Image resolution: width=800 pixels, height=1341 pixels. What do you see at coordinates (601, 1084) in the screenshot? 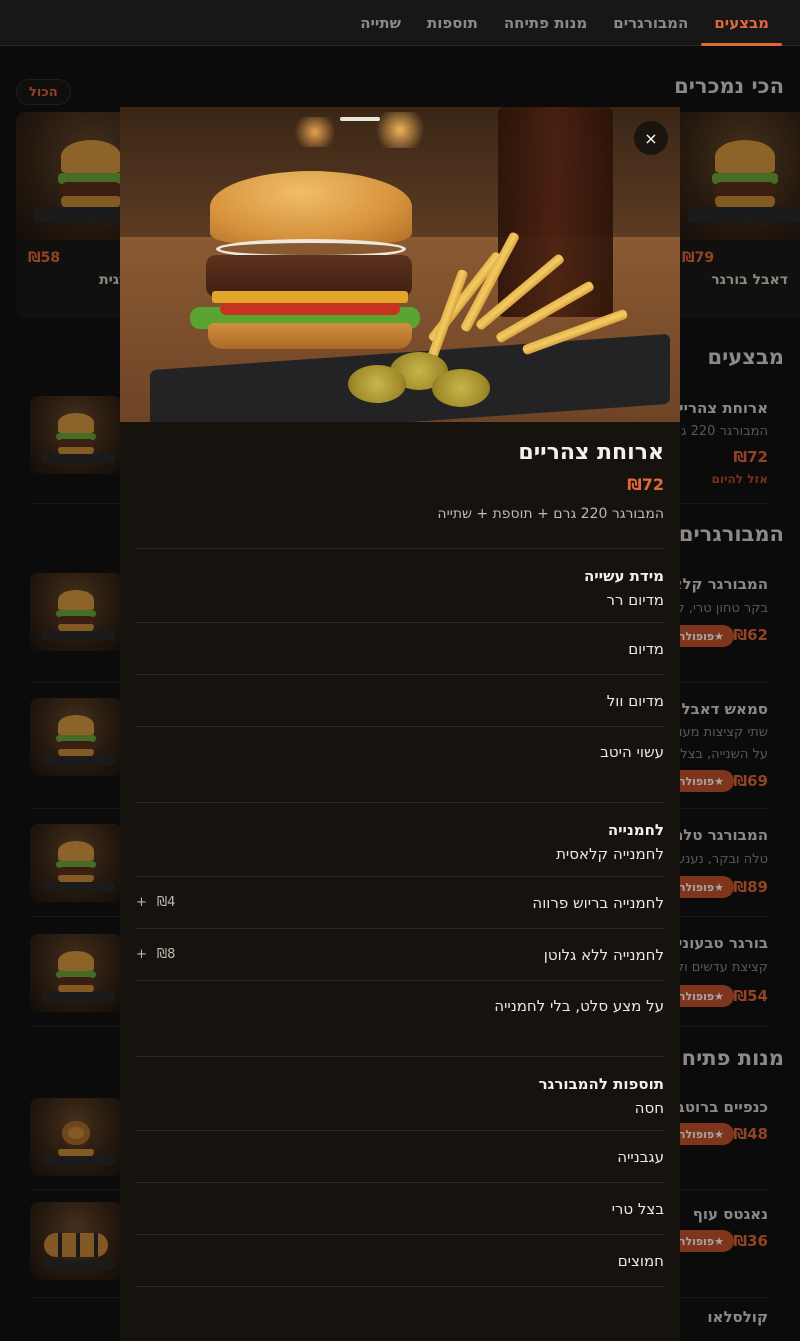
I see `group-title: תוספות להמבורגר` at bounding box center [601, 1084].